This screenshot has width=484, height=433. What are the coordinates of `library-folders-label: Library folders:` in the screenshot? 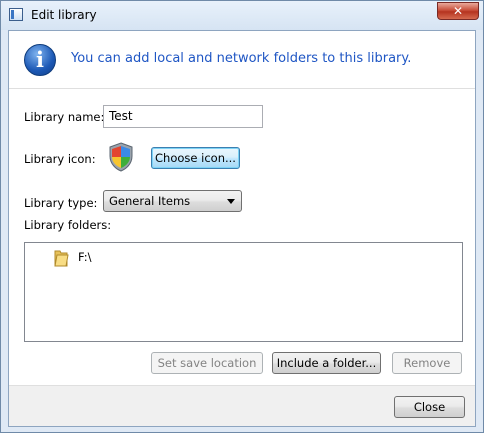 It's located at (68, 225).